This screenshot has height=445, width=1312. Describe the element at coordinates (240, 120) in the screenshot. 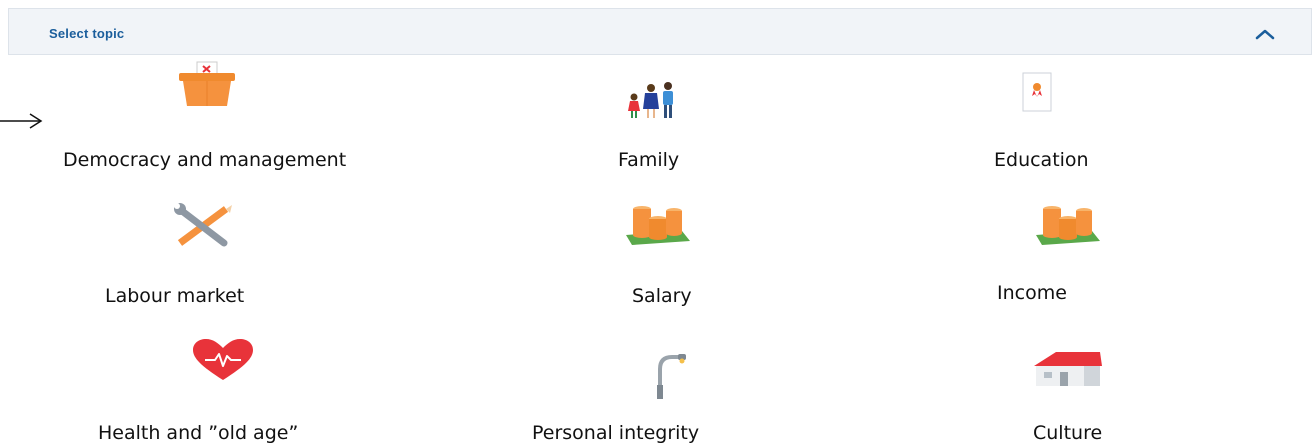

I see `topic-democracy: Democracy and management` at that location.